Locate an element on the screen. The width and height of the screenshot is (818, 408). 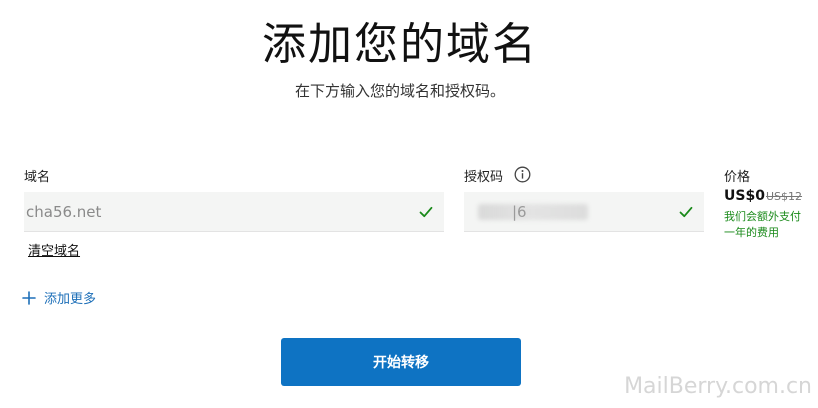
add-more-button: 添加更多 is located at coordinates (59, 297).